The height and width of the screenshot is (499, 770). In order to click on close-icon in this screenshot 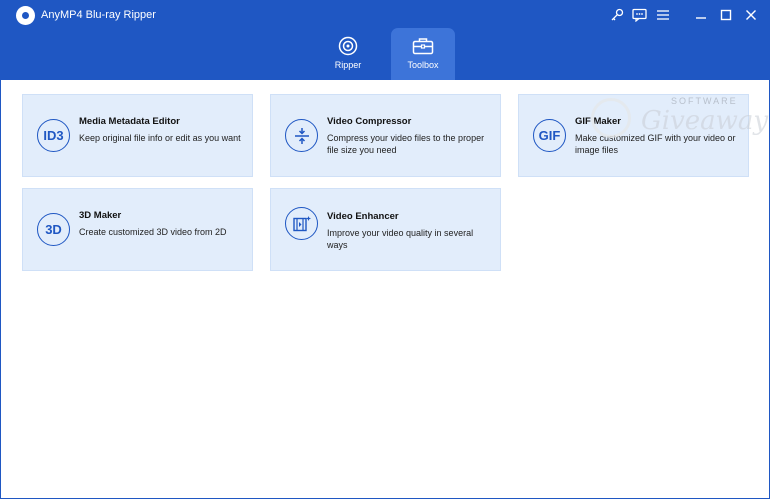, I will do `click(751, 15)`.